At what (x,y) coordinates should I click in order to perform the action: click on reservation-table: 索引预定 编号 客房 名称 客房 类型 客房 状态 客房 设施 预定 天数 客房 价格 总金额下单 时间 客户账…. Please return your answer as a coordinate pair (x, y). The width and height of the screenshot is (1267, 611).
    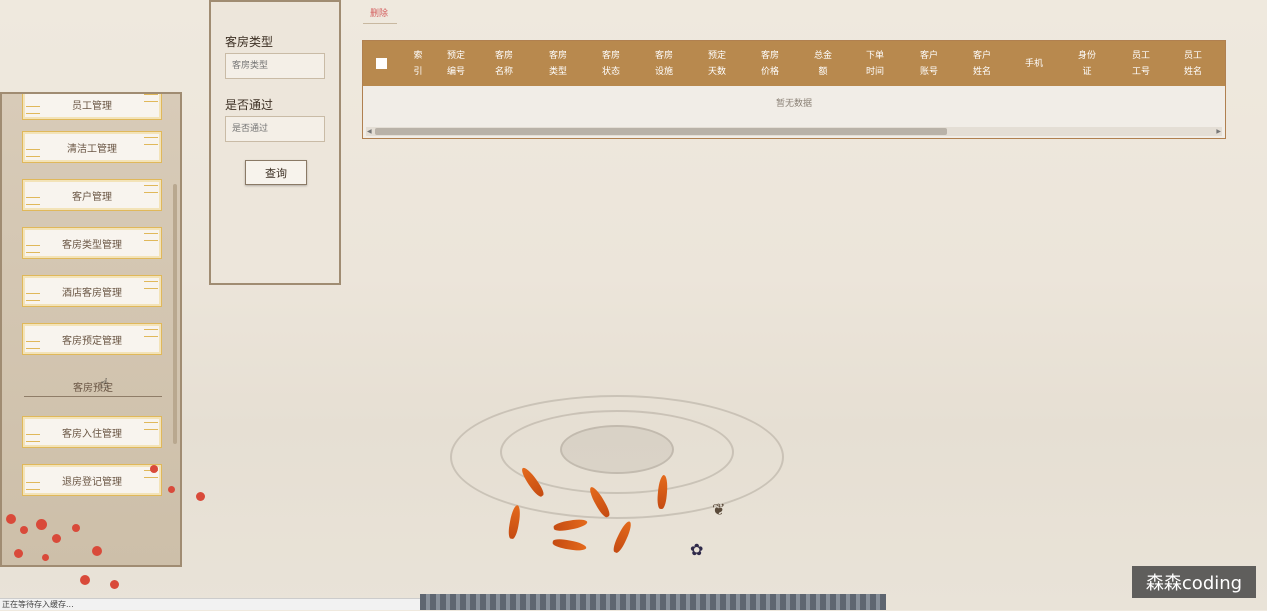
    Looking at the image, I should click on (794, 89).